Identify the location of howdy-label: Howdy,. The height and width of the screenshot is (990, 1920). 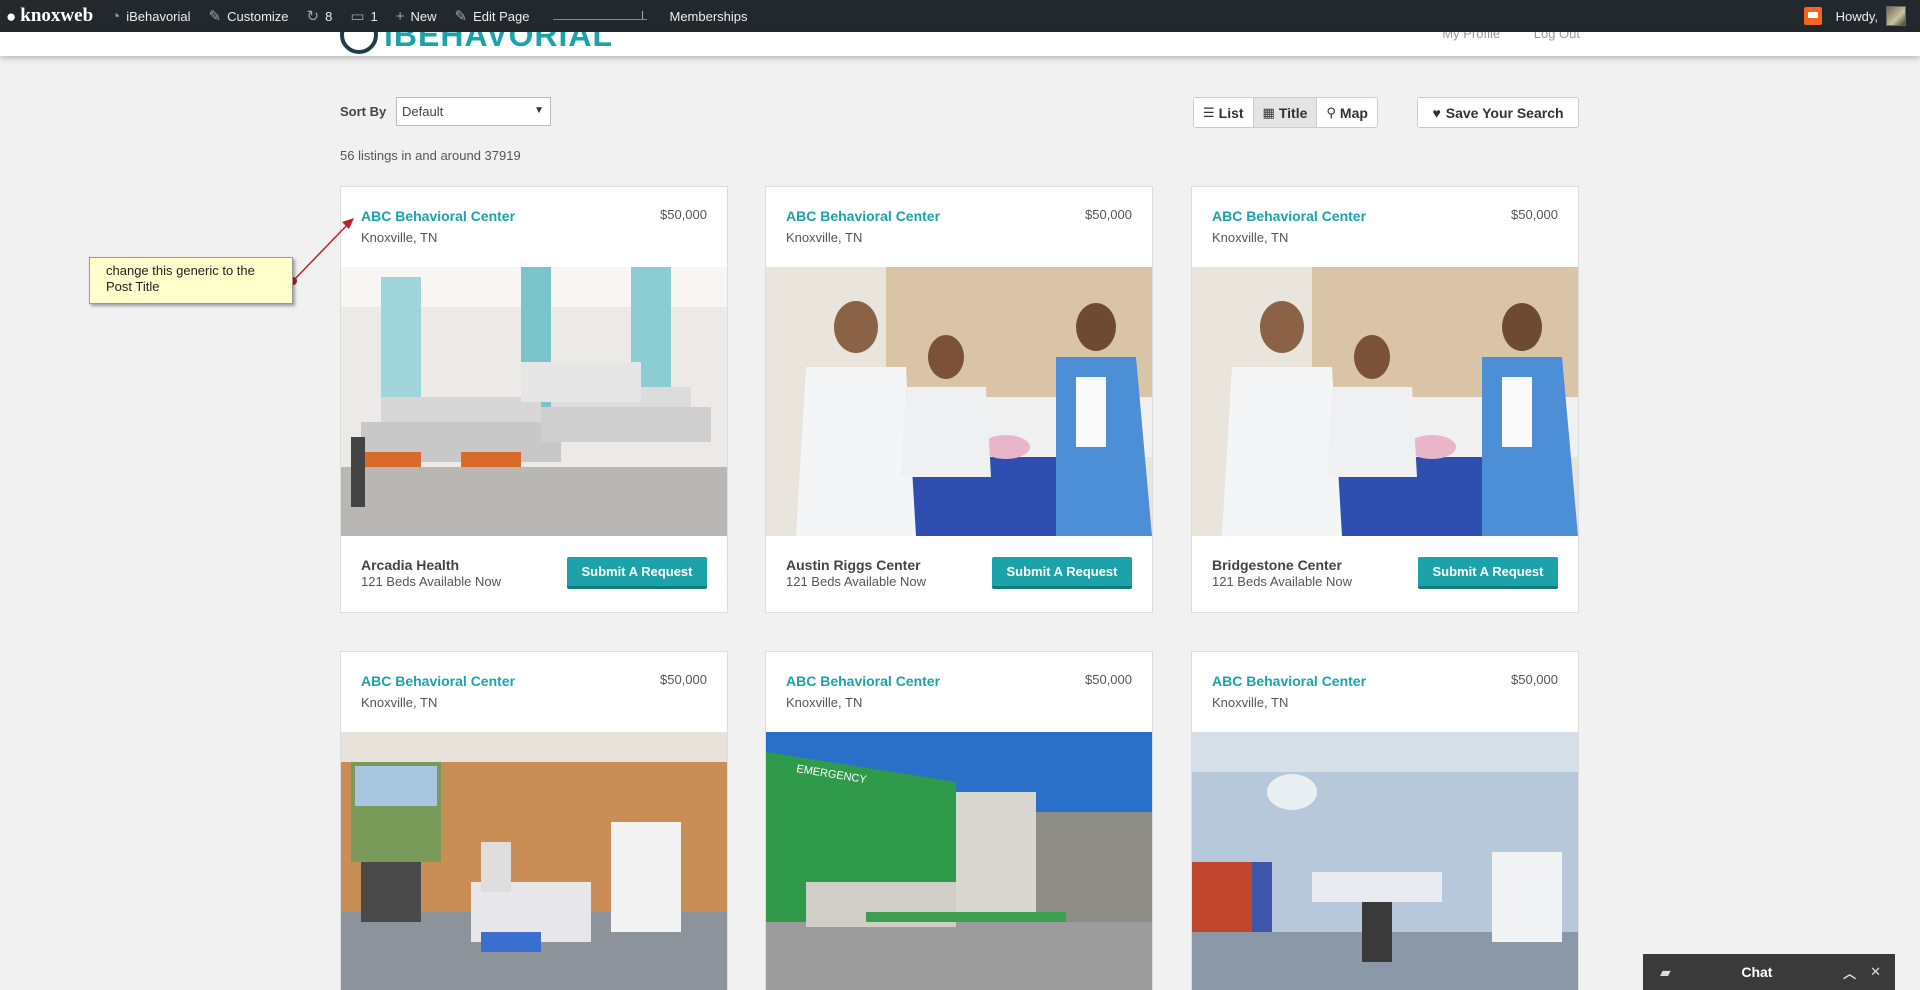
(1857, 16).